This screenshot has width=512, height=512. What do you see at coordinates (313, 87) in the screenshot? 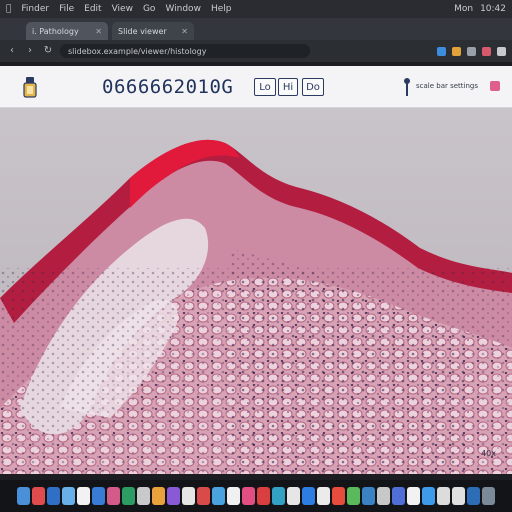
I see `download-button: Do` at bounding box center [313, 87].